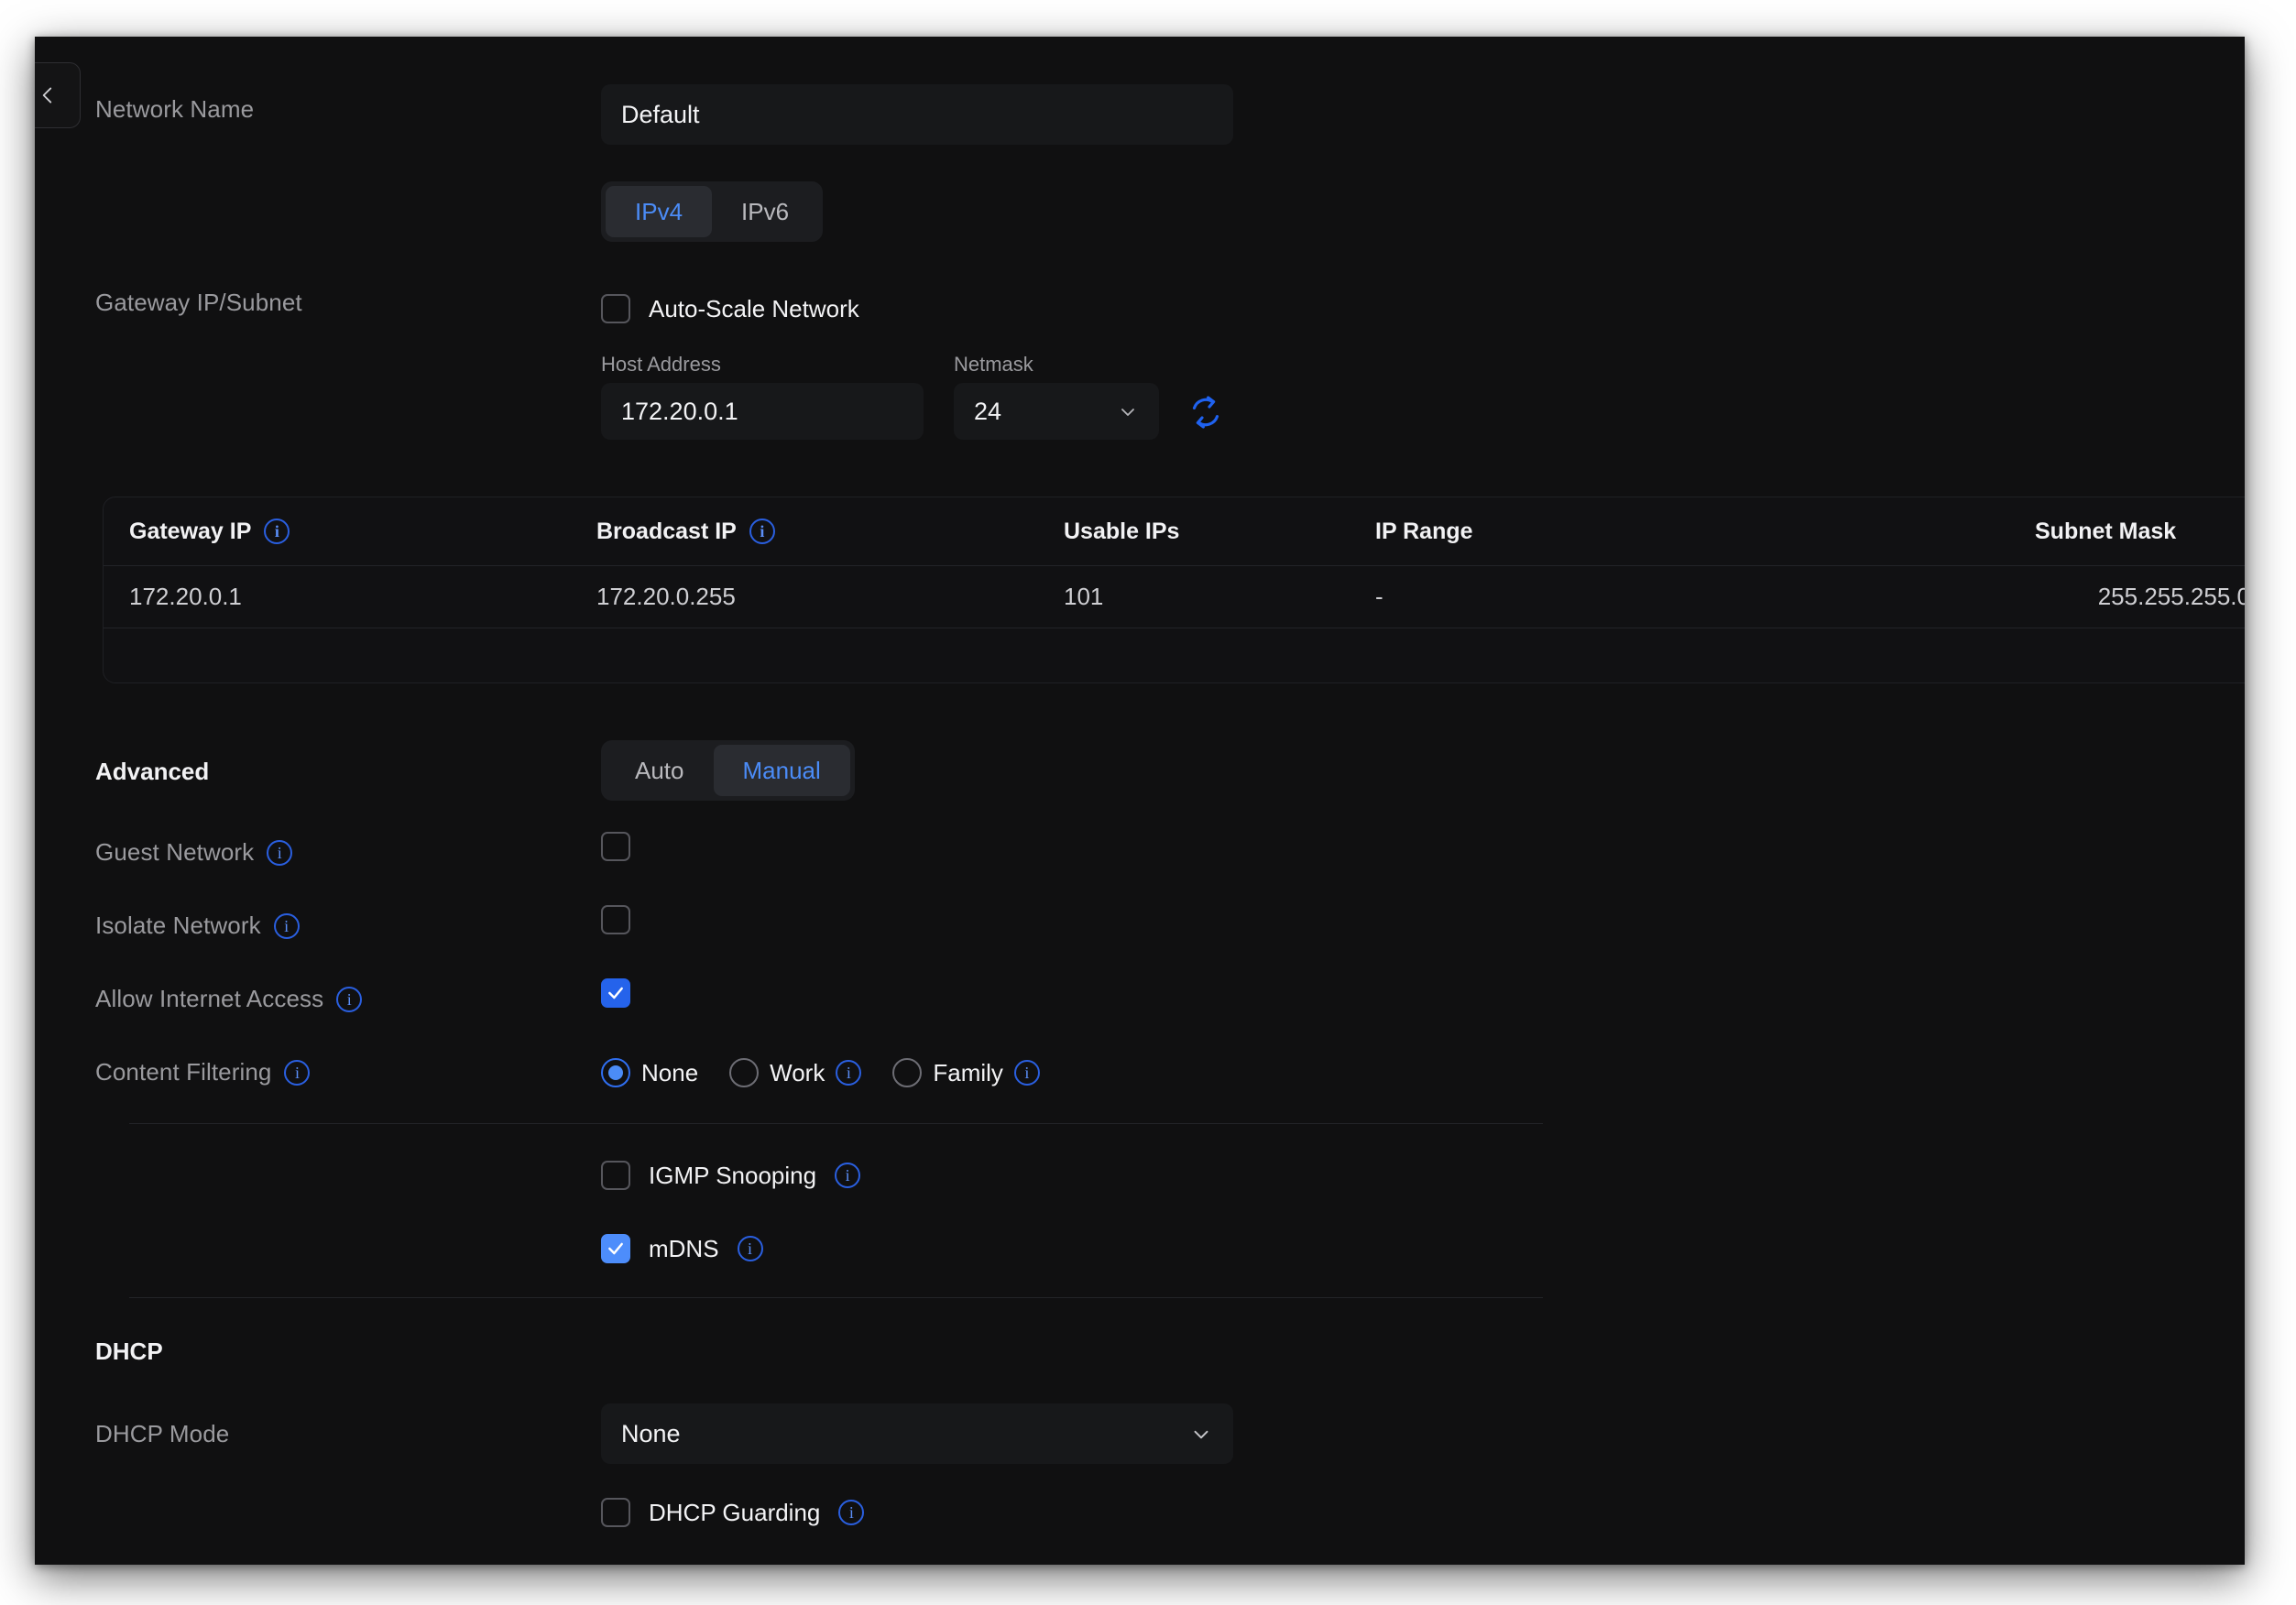 The width and height of the screenshot is (2296, 1605). I want to click on allow-internet-access-checkbox, so click(616, 993).